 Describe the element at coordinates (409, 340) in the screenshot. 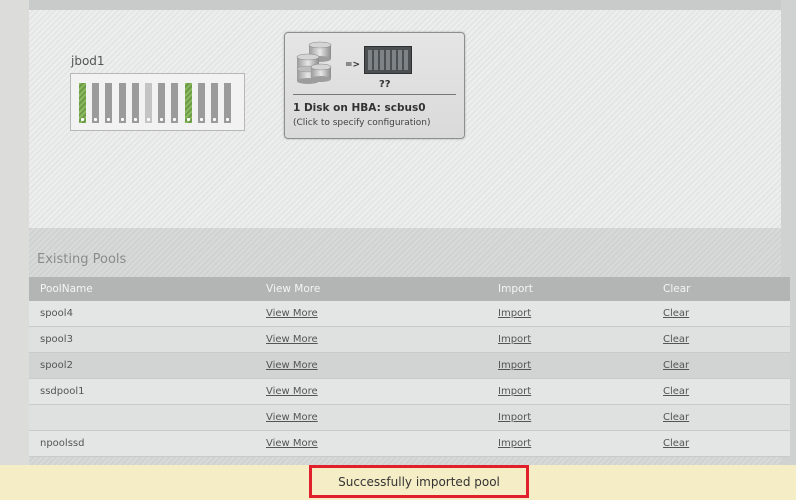

I see `table-row: spool3 View More Import Clear` at that location.